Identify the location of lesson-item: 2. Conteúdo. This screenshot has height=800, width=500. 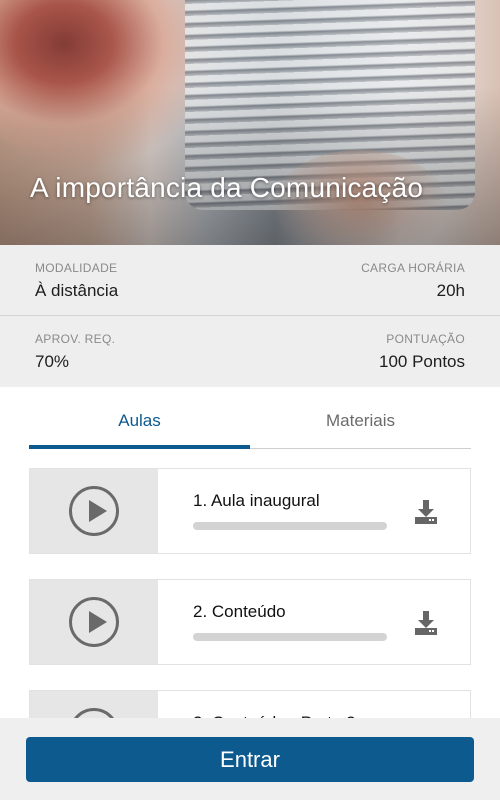
(250, 622).